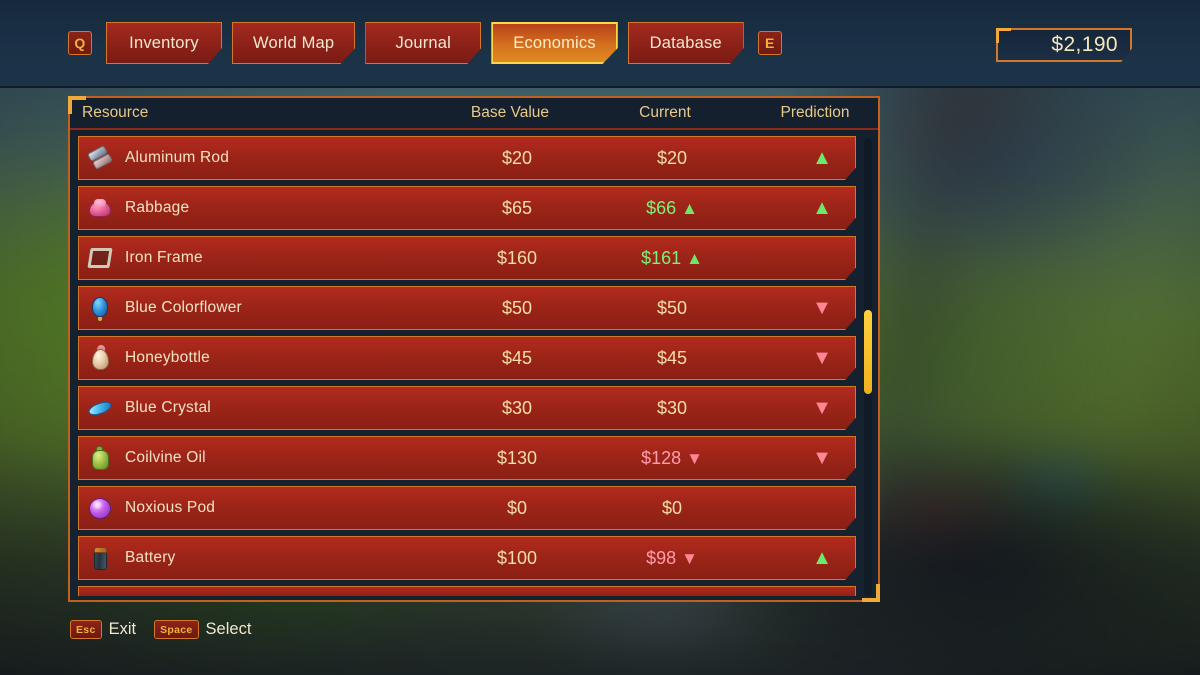  I want to click on base-value: $20, so click(517, 157).